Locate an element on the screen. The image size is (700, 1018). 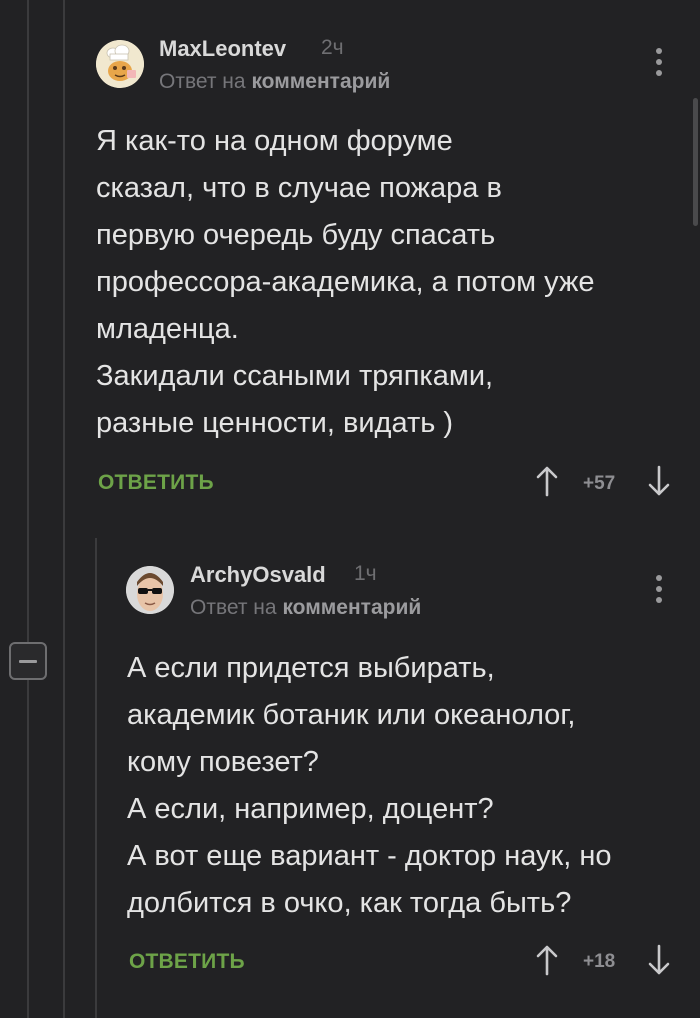
comment-text-line: А если придется выбирать, is located at coordinates (311, 668).